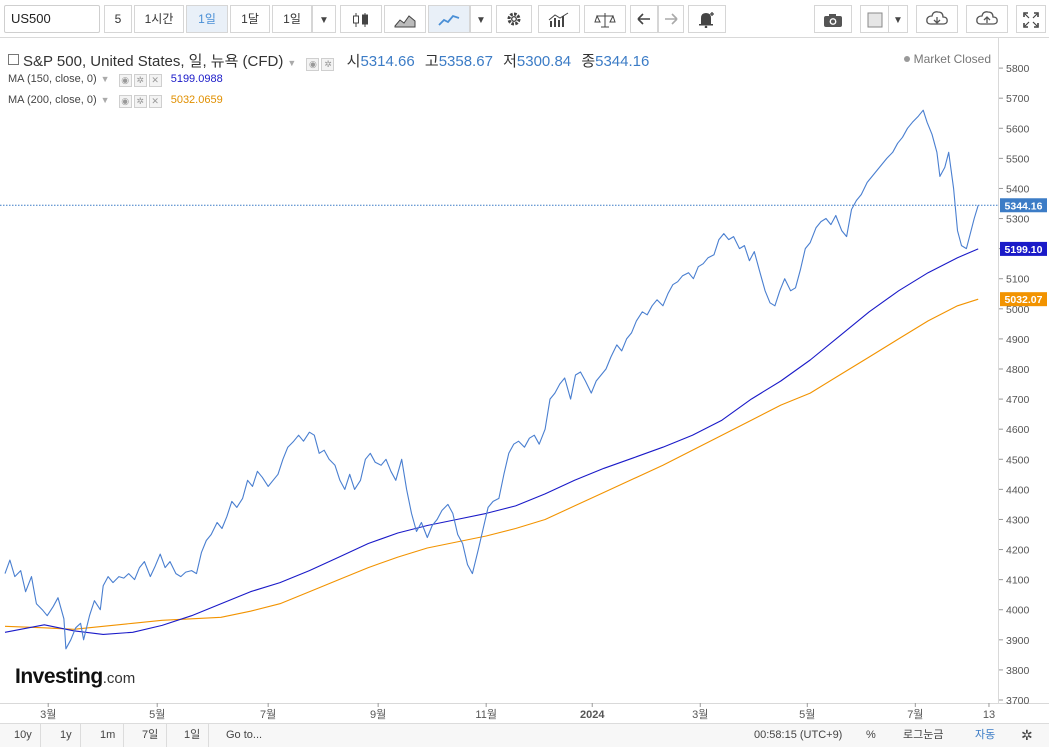  Describe the element at coordinates (622, 61) in the screenshot. I see `close-value: 5344.16` at that location.